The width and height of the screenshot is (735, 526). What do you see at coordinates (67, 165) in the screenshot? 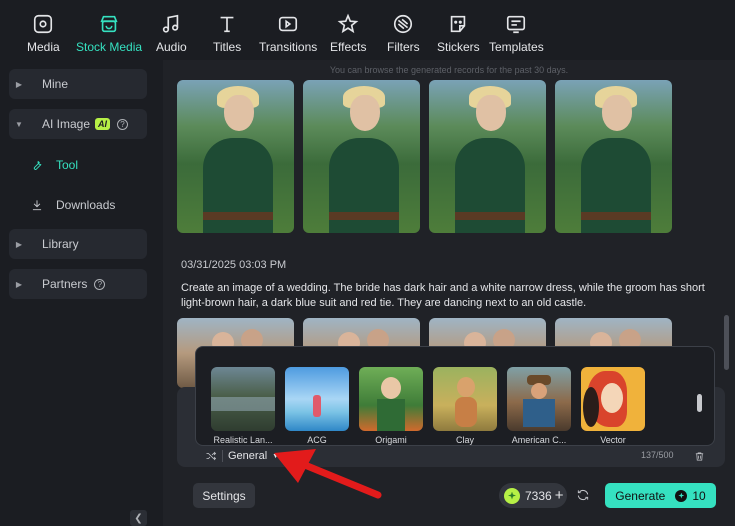
I see `sidebar-item-tool-label: Tool` at bounding box center [67, 165].